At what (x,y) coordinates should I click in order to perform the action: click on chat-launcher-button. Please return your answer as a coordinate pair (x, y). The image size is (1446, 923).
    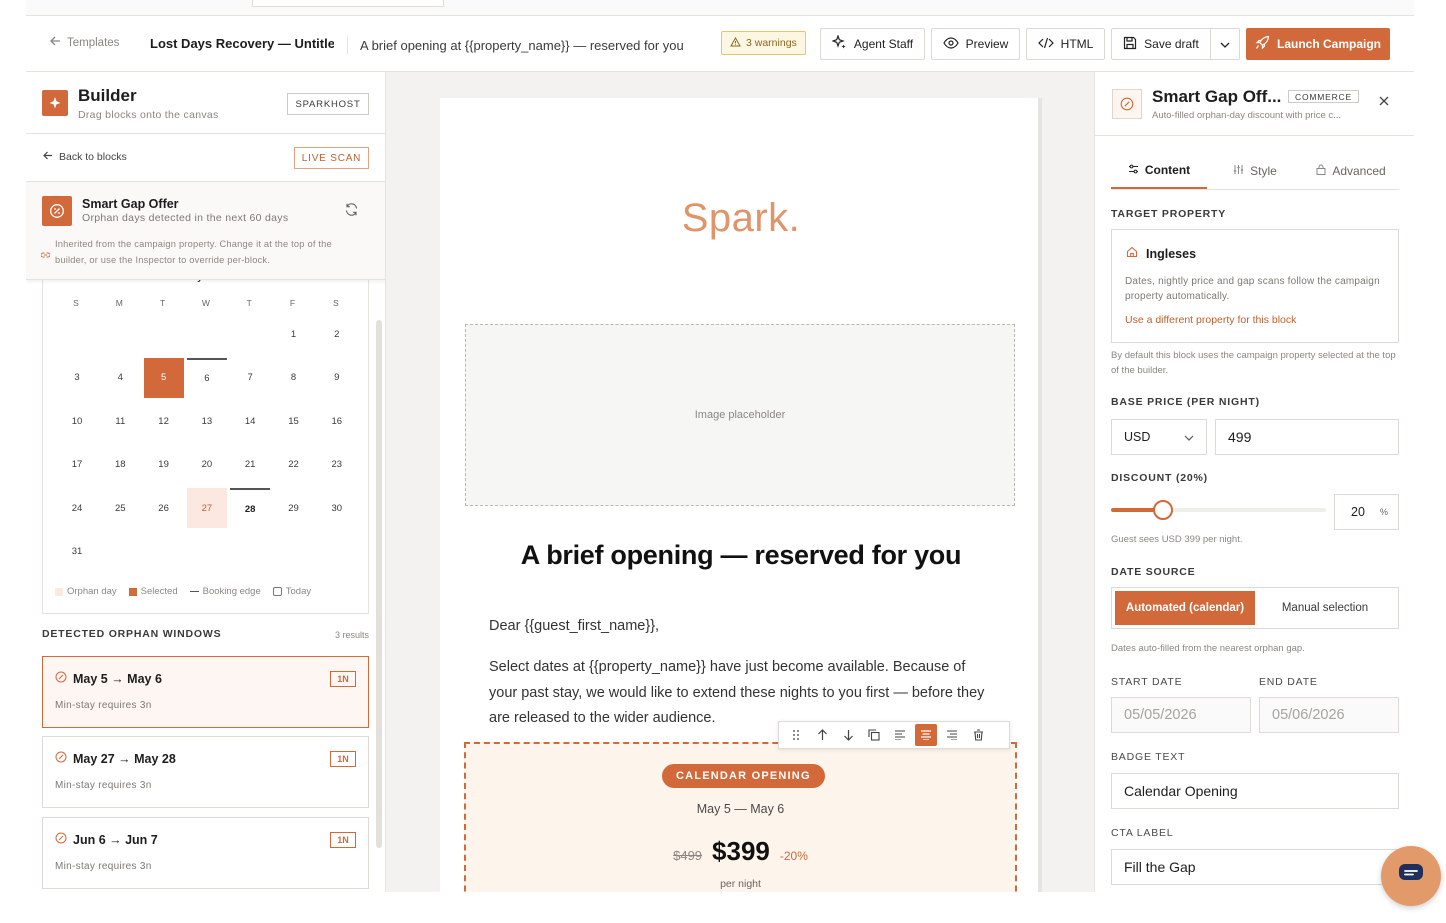
    Looking at the image, I should click on (1411, 876).